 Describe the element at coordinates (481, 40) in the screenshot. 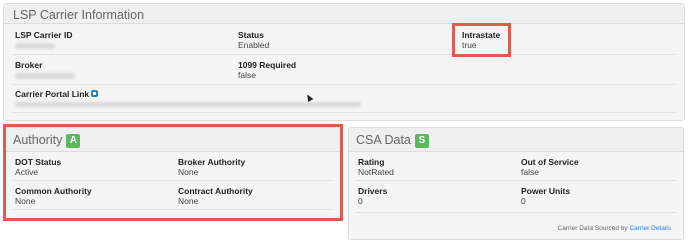

I see `intrastate-highlight` at that location.